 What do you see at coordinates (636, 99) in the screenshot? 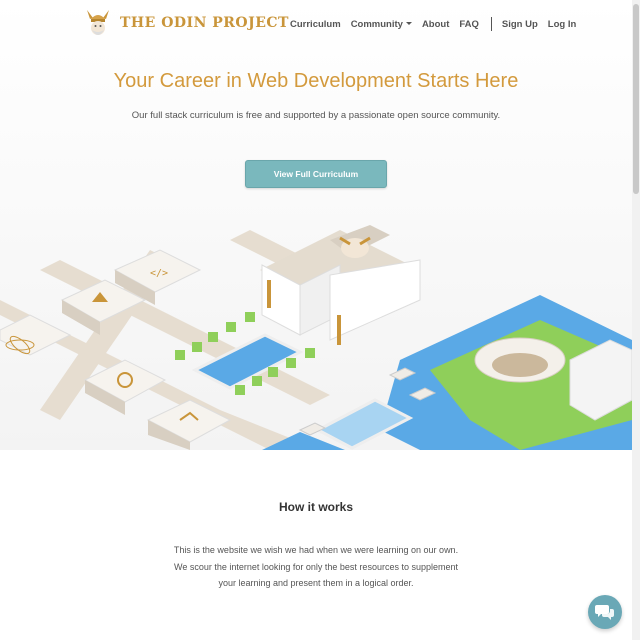
I see `scrollbar-thumb` at bounding box center [636, 99].